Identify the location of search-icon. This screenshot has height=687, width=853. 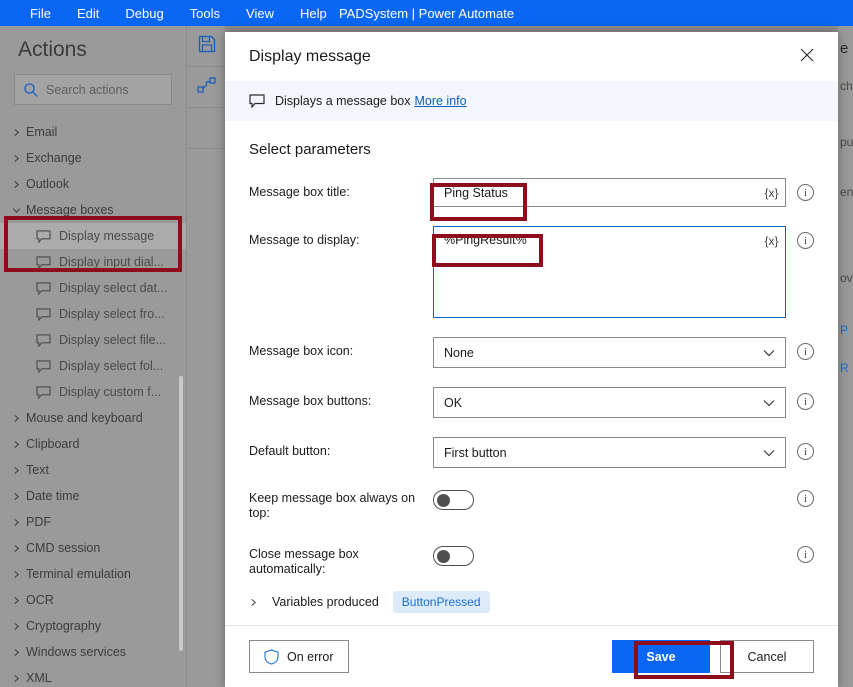
(31, 90).